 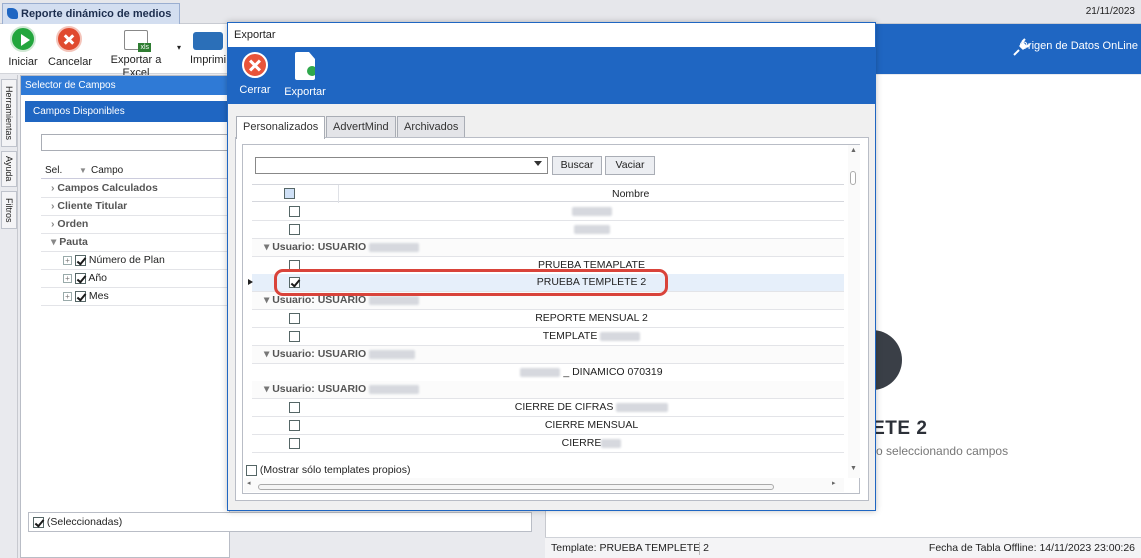 I want to click on close-icon, so click(x=255, y=65).